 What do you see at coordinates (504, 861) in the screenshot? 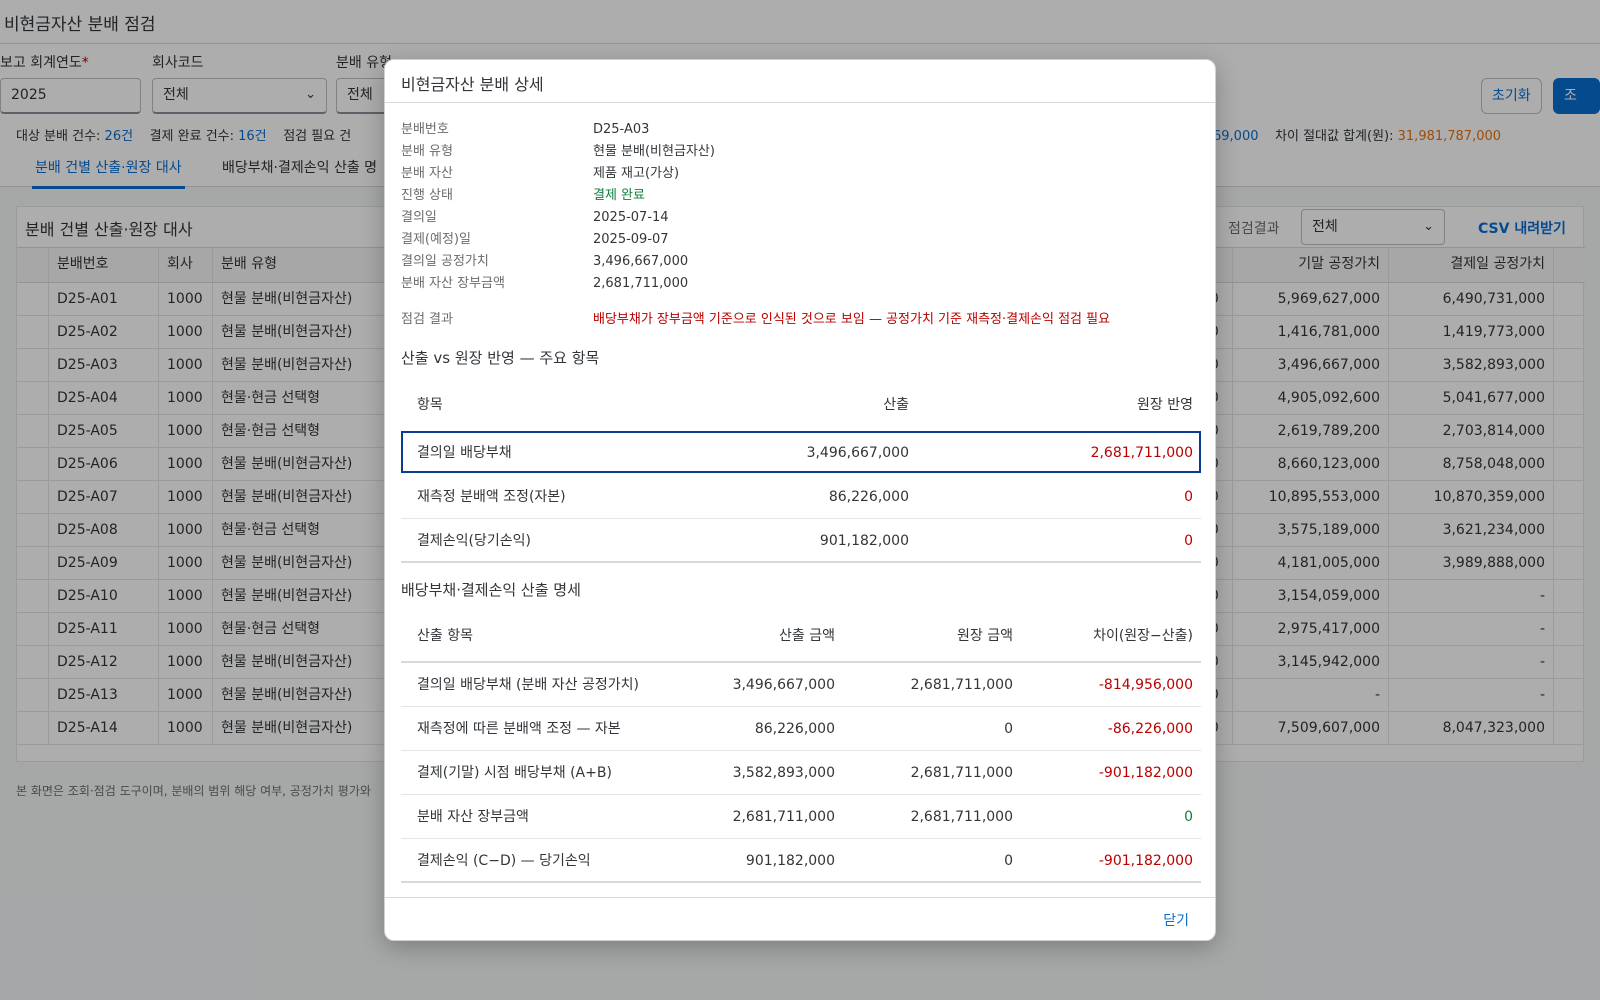
I see `detail-item: 결제손익 (C−D) — 당기손익` at bounding box center [504, 861].